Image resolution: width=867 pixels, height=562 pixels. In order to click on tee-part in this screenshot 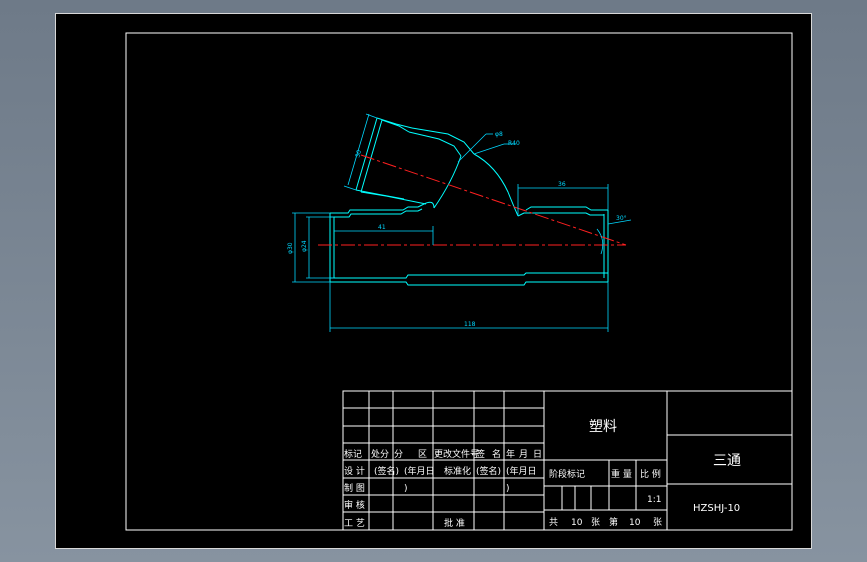, I will do `click(469, 201)`.